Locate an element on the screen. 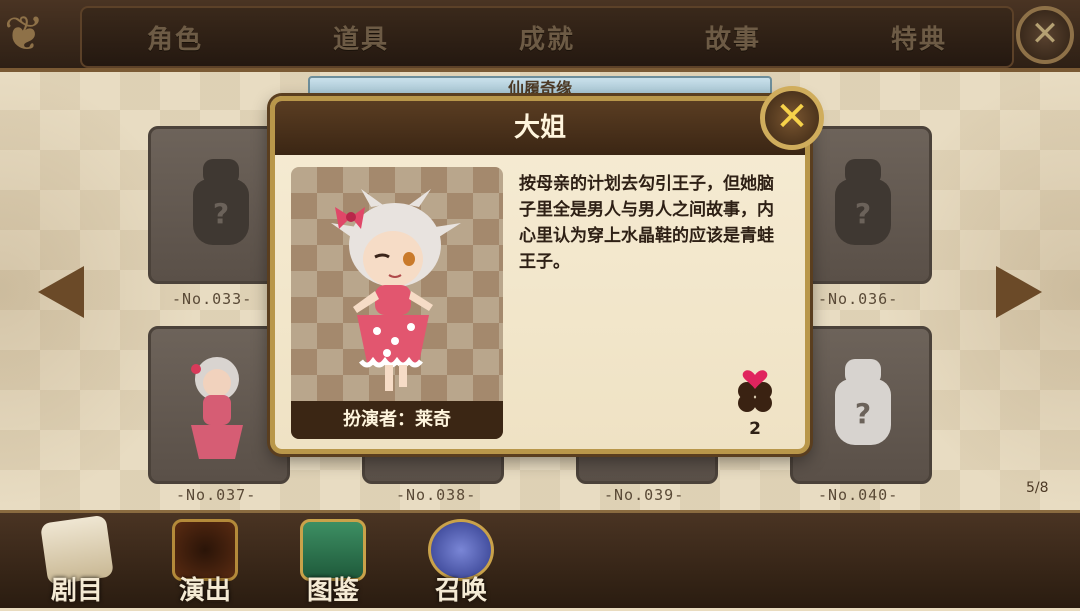 This screenshot has width=1080, height=611. nav-summon-button: 召唤 is located at coordinates (461, 562).